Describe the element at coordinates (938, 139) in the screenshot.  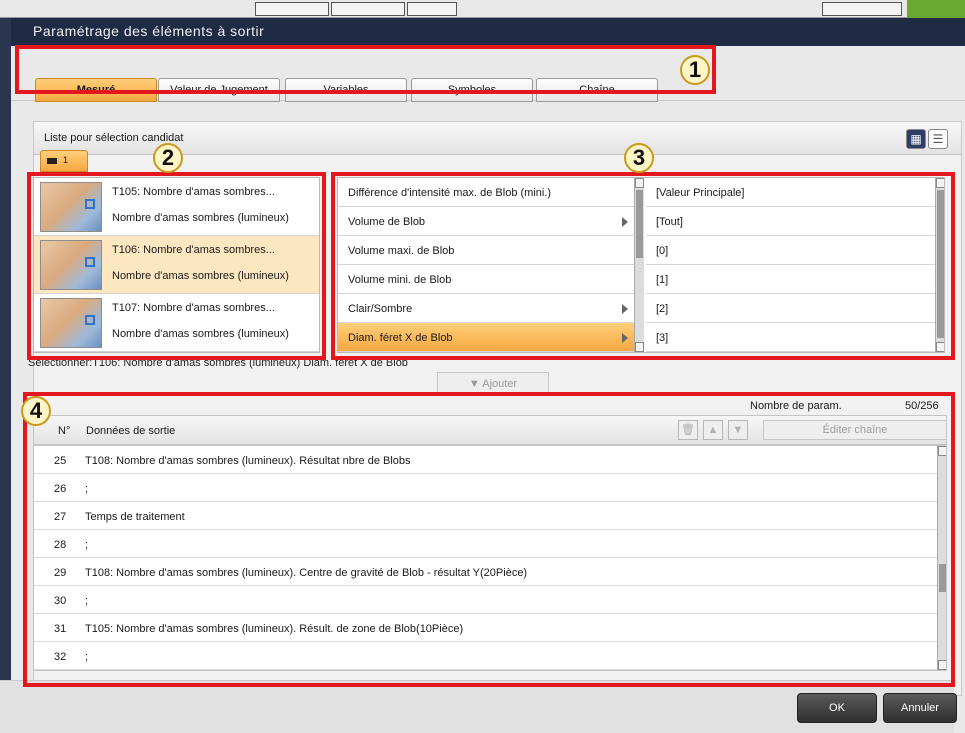
I see `list-view-icon: ☰` at that location.